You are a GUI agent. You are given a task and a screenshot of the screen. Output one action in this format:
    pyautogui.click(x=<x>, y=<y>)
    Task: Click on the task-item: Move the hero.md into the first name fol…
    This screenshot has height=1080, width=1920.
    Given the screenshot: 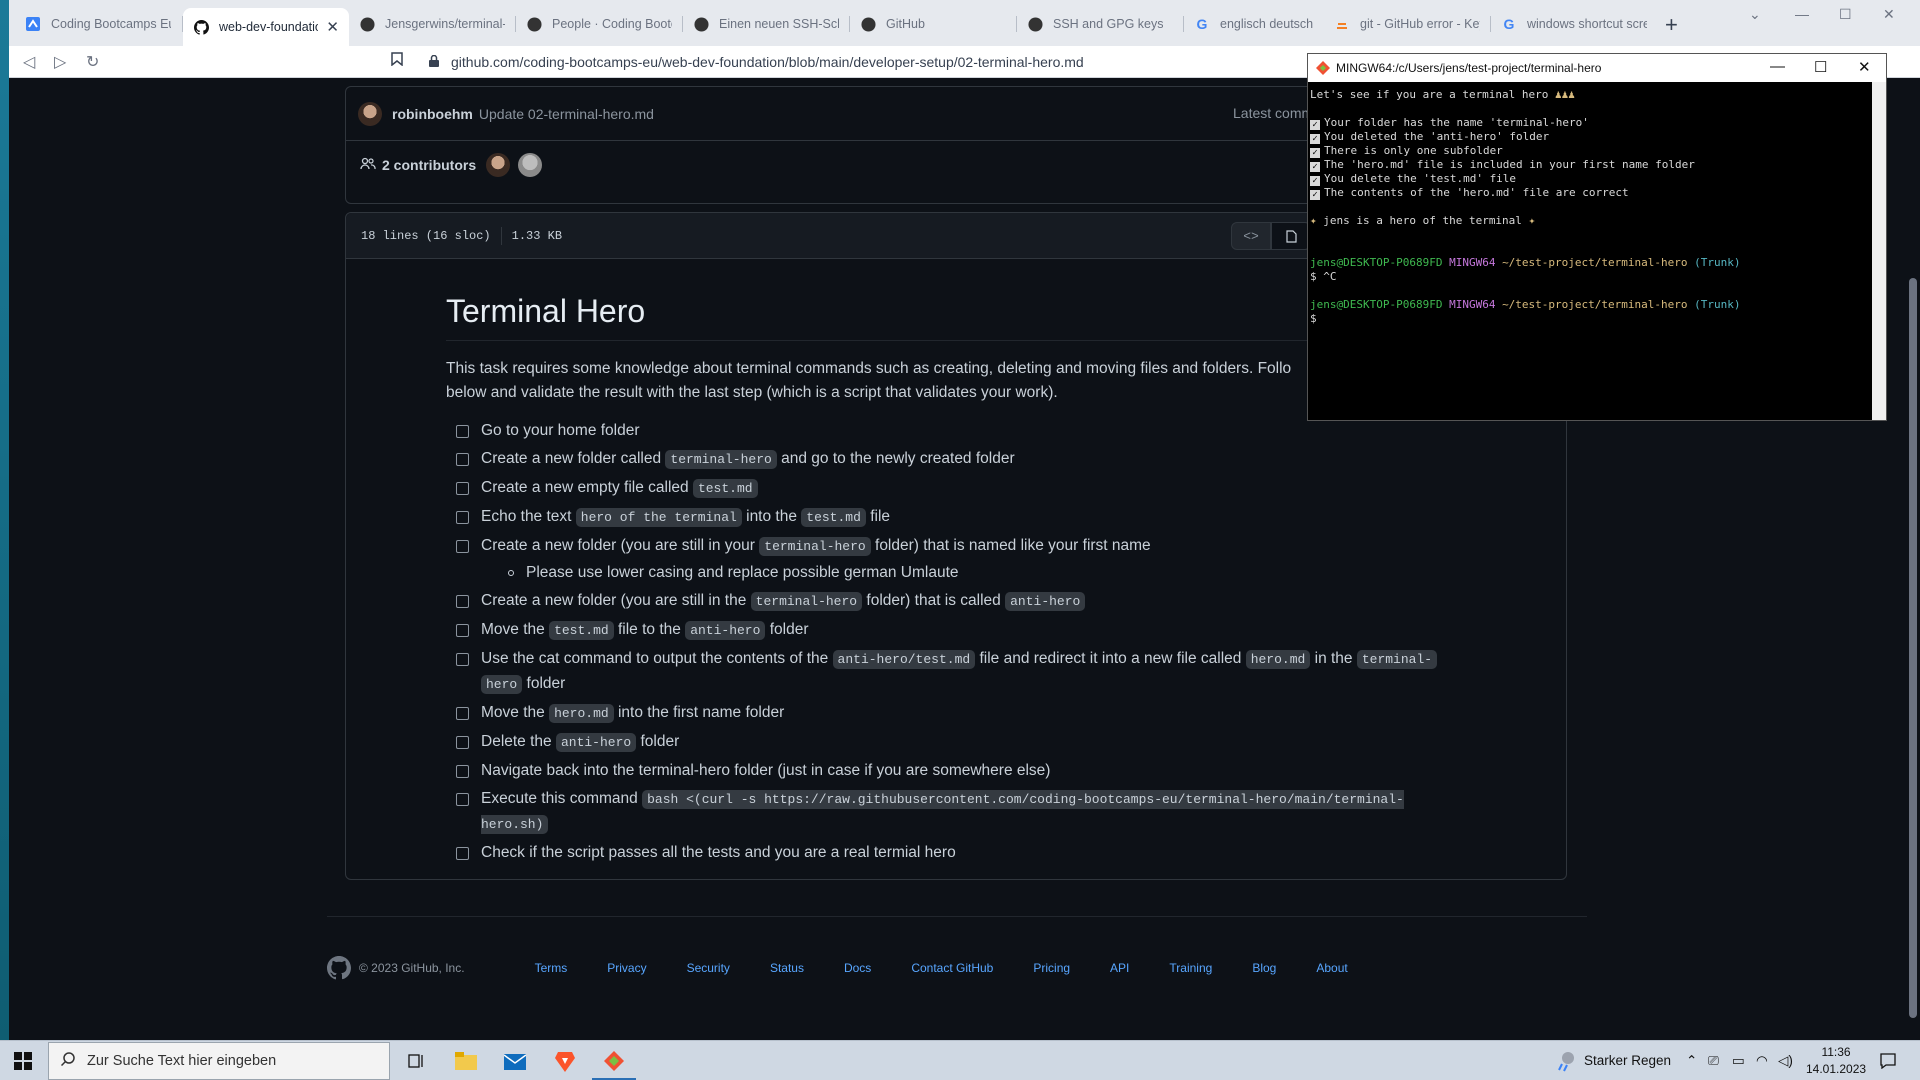 What is the action you would take?
    pyautogui.click(x=956, y=713)
    